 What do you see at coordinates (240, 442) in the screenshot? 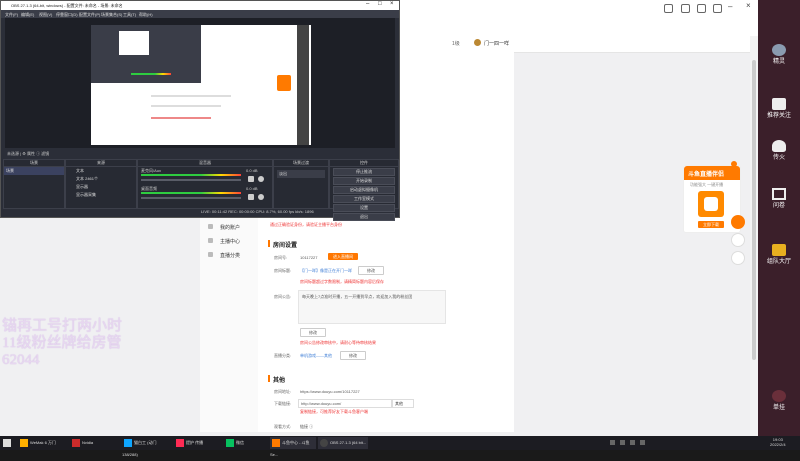
I see `taskbar-app-label: 微信` at bounding box center [240, 442].